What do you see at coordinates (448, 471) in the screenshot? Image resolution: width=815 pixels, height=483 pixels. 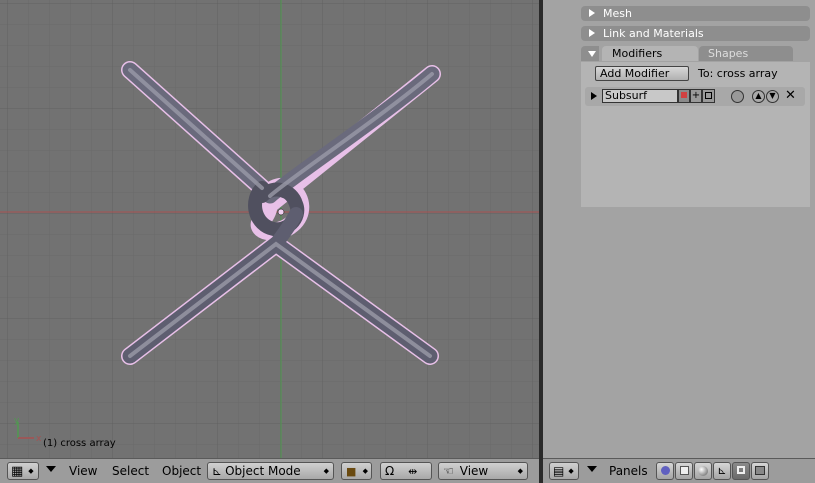 I see `hand-icon: ☜` at bounding box center [448, 471].